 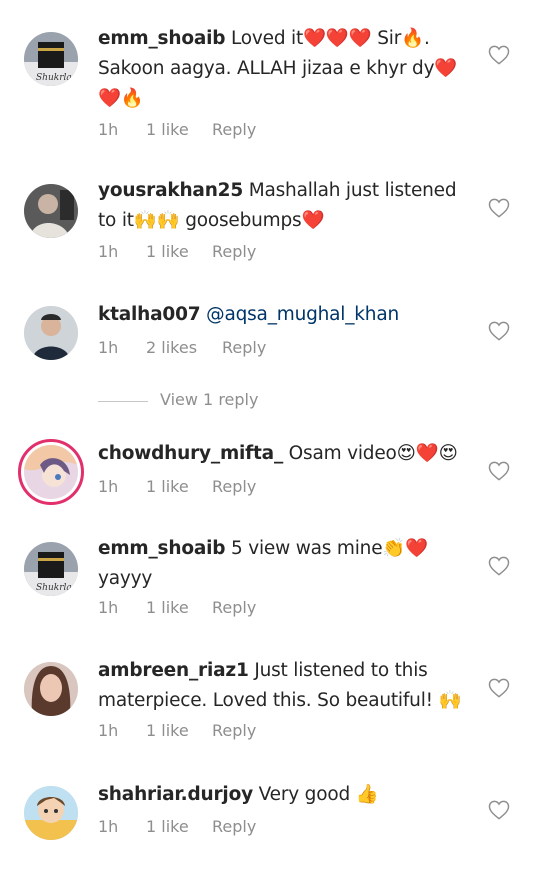 I want to click on comment-text: chowdhury_mifta_ Osam video😍❤️😍, so click(x=284, y=454).